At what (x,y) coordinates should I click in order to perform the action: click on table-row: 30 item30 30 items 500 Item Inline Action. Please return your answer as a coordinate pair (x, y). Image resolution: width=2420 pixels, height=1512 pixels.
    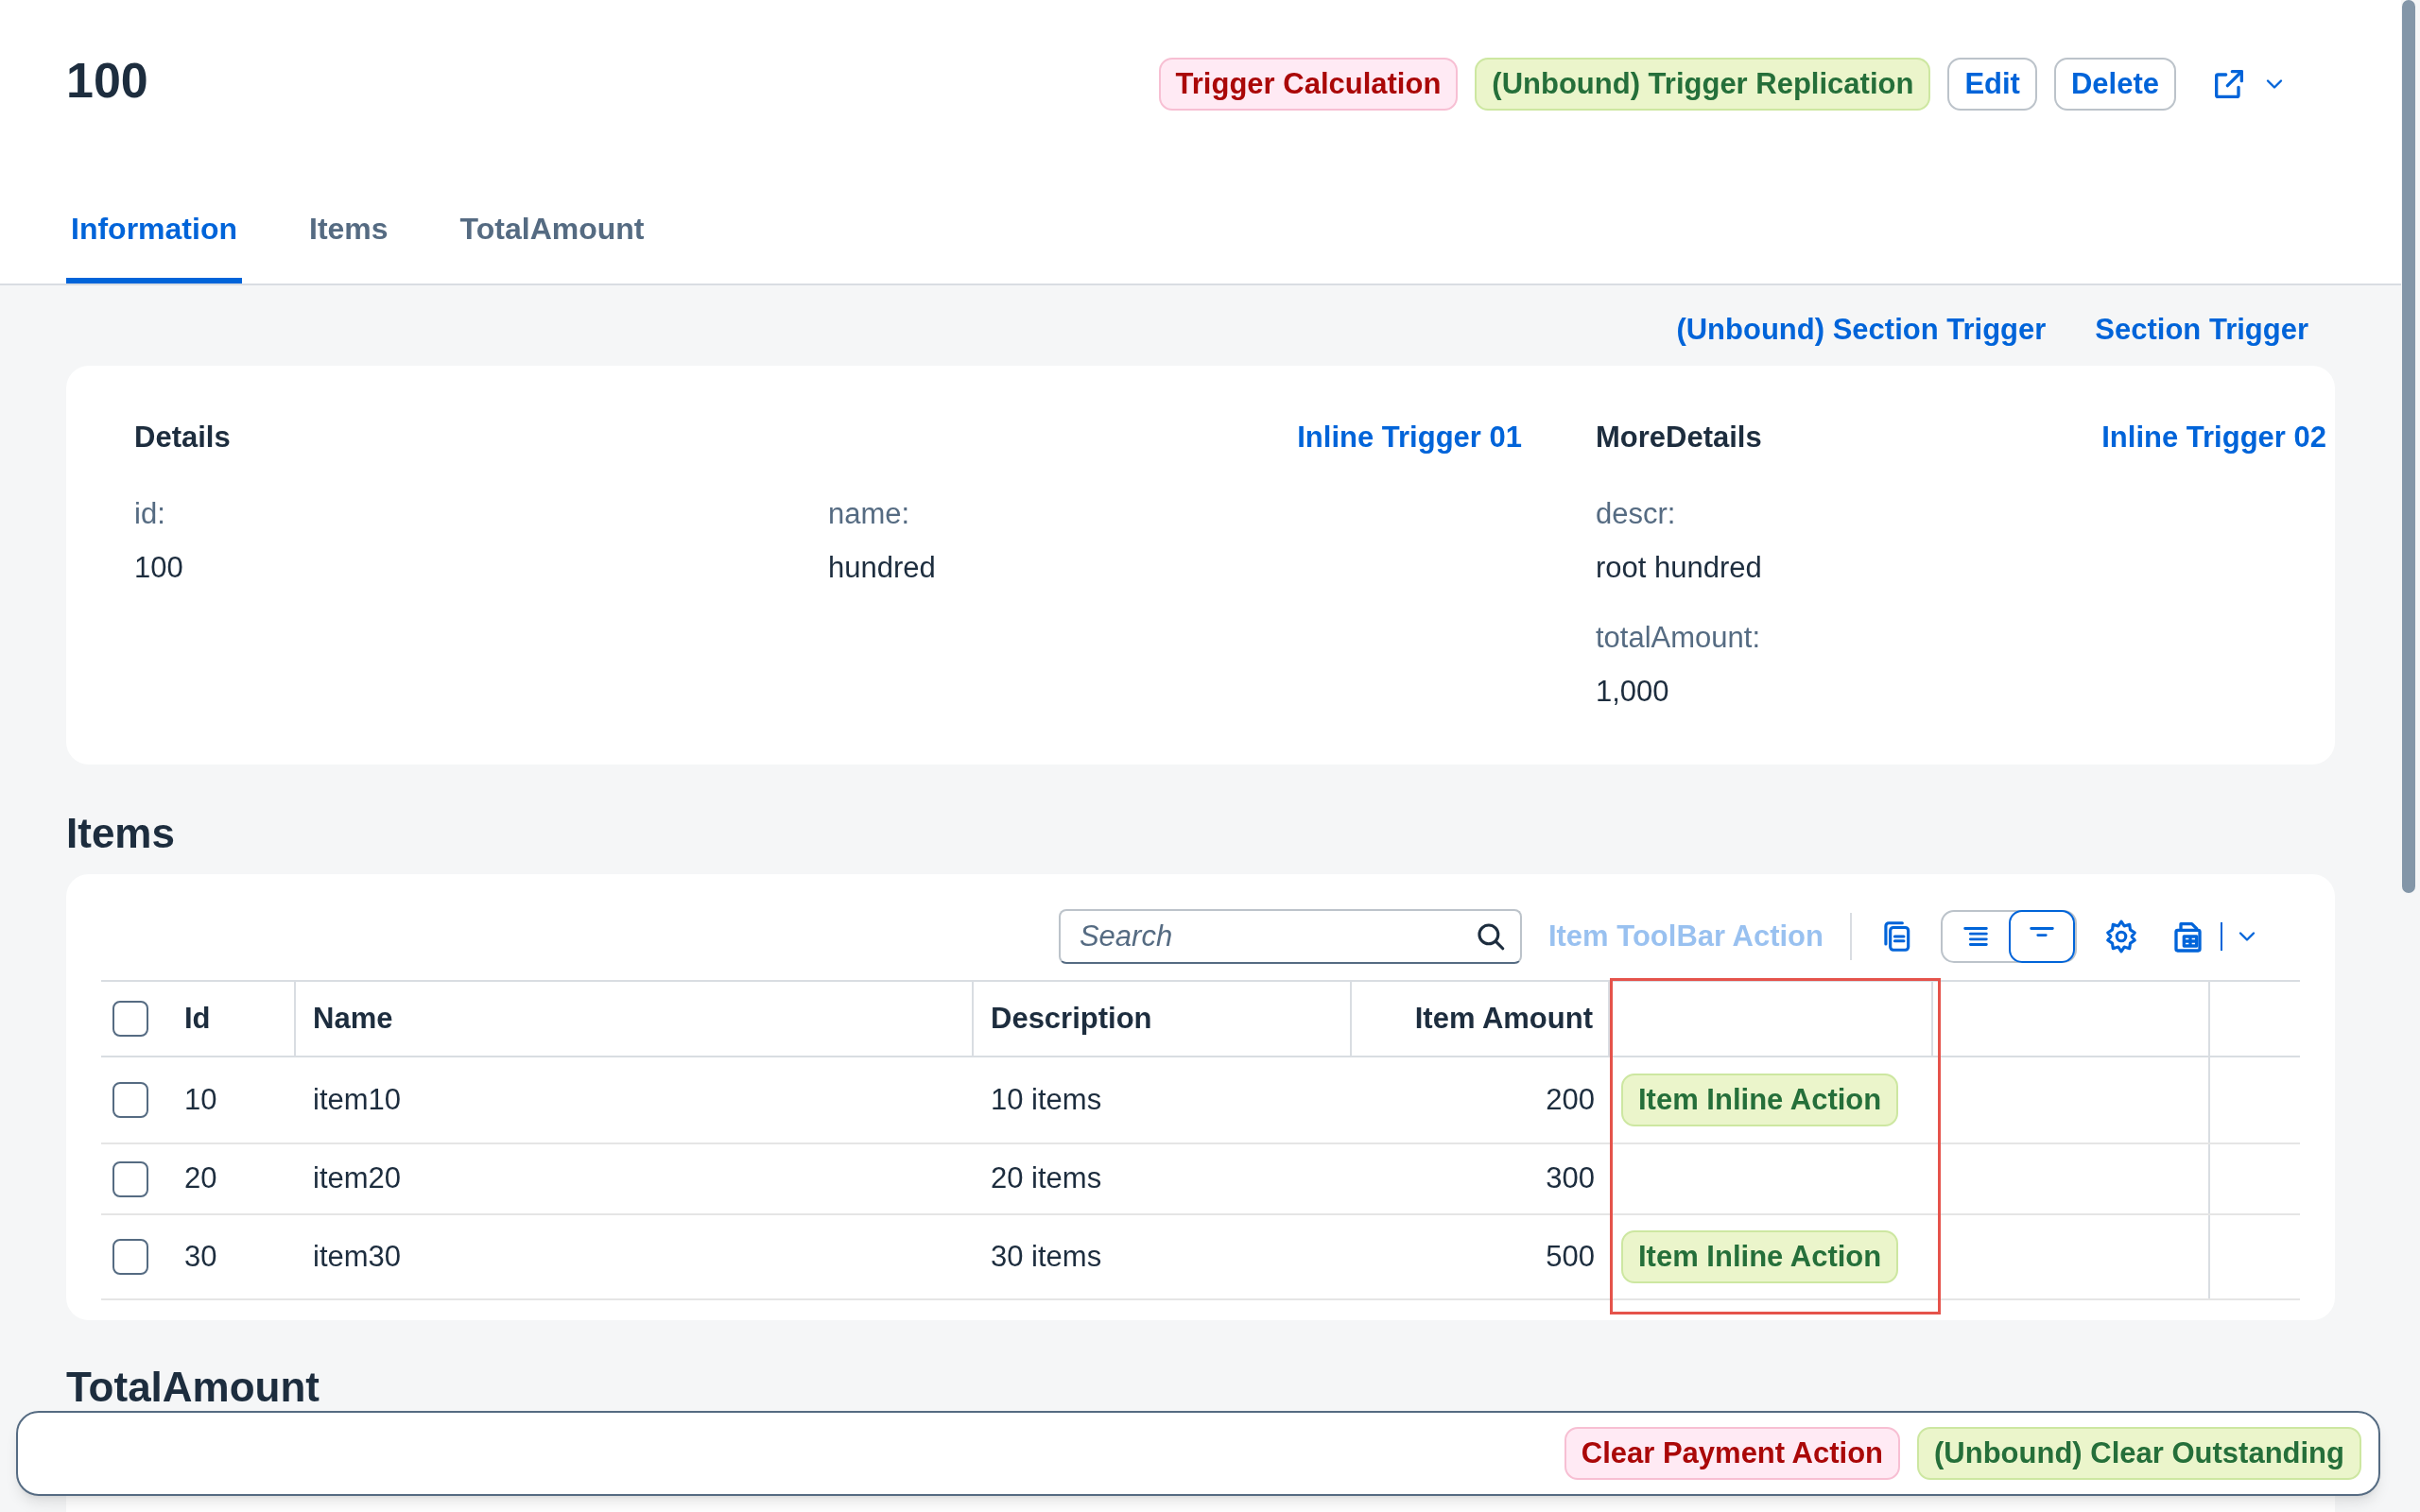
    Looking at the image, I should click on (1200, 1257).